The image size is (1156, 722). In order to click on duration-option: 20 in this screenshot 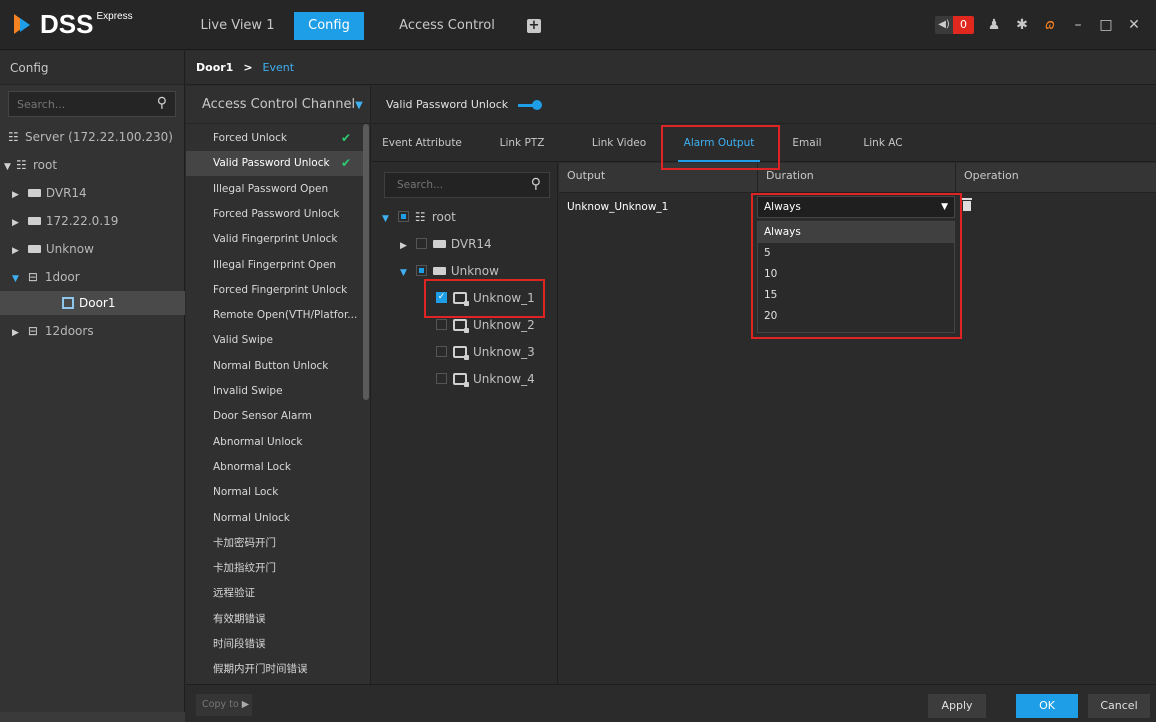, I will do `click(856, 316)`.